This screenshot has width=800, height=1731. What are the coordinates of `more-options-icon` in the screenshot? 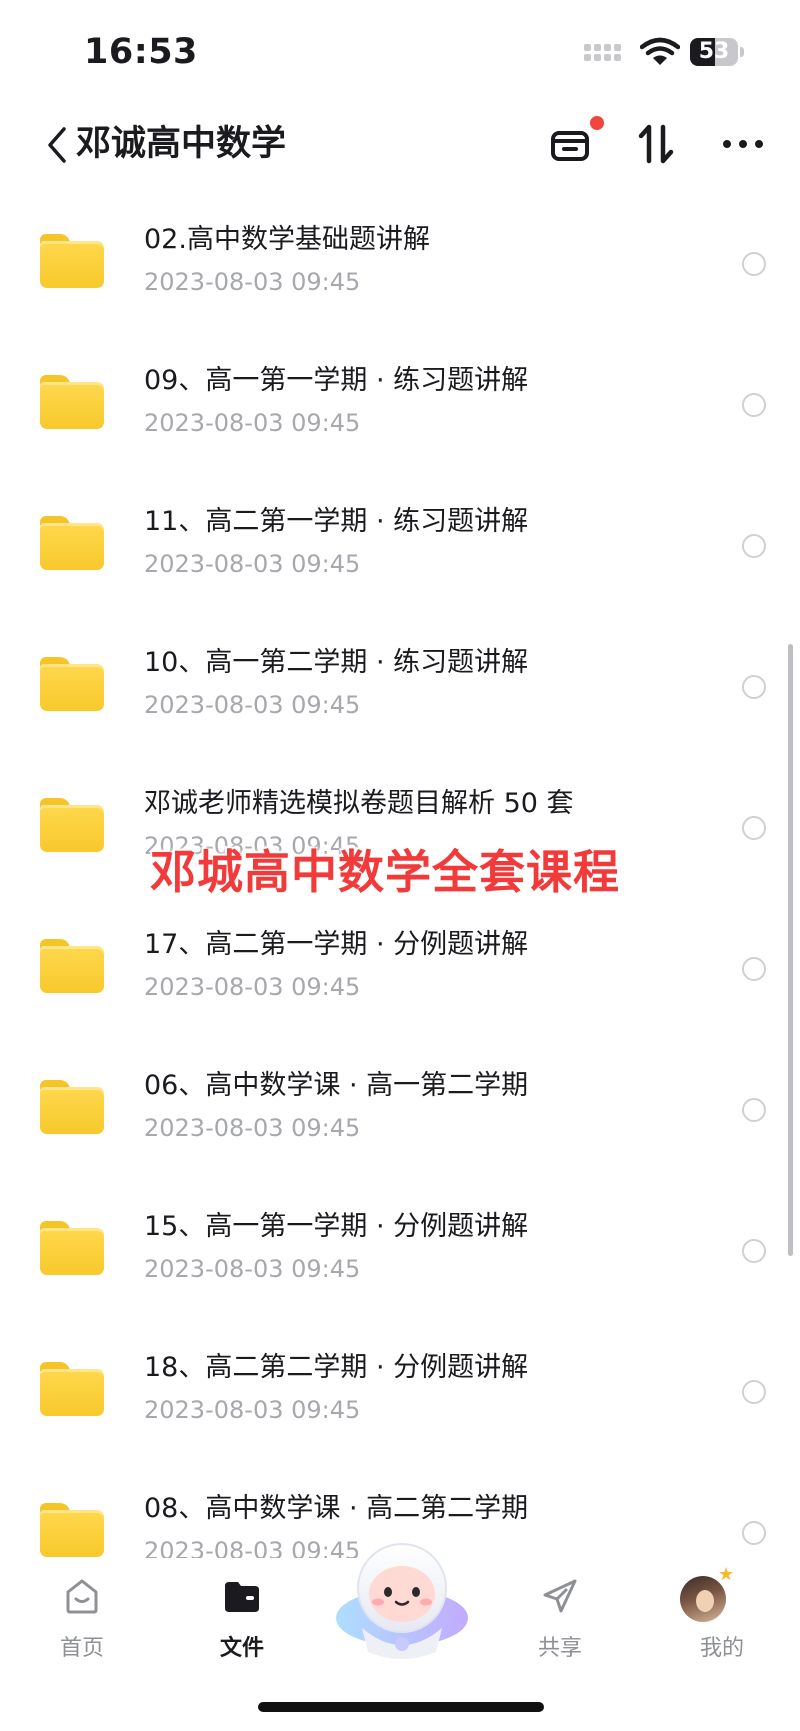 It's located at (743, 144).